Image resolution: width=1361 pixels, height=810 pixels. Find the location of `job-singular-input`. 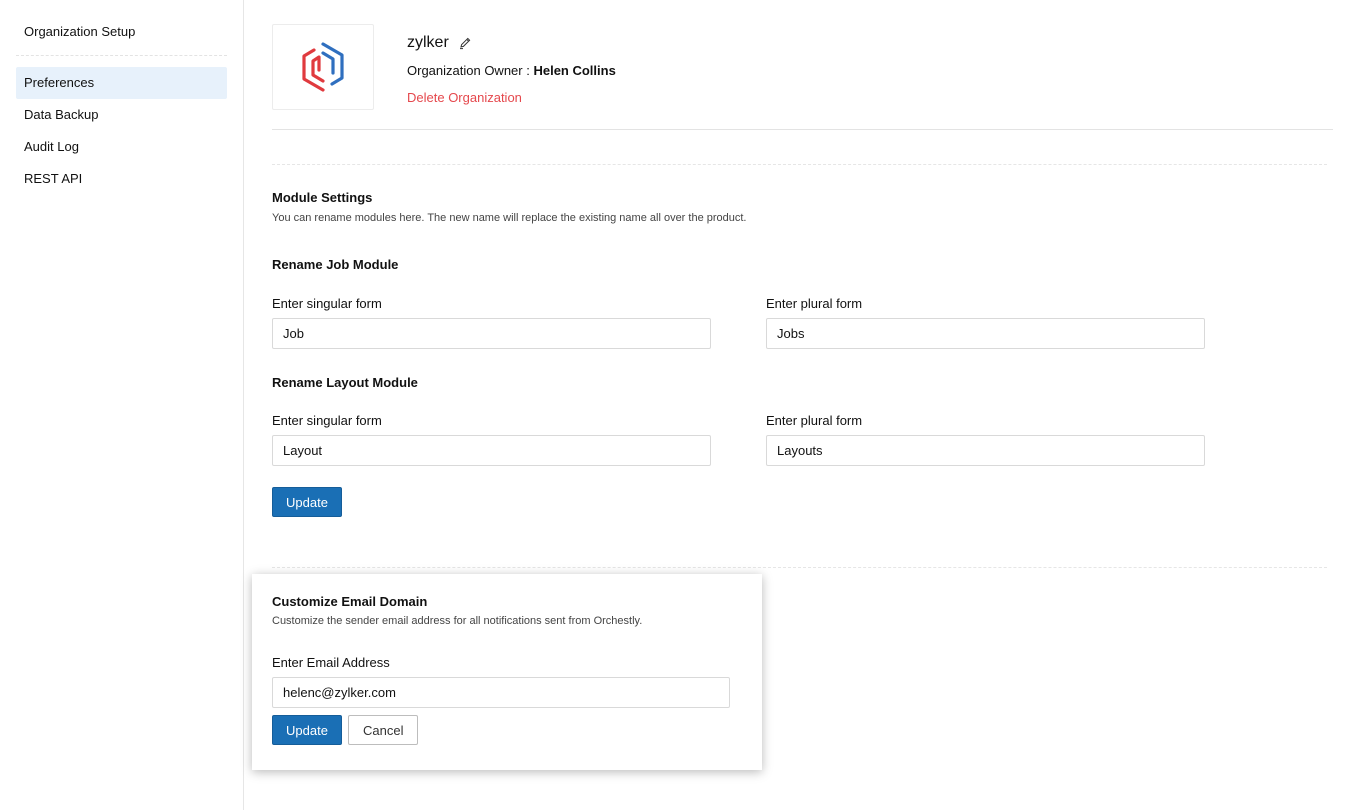

job-singular-input is located at coordinates (491, 333).